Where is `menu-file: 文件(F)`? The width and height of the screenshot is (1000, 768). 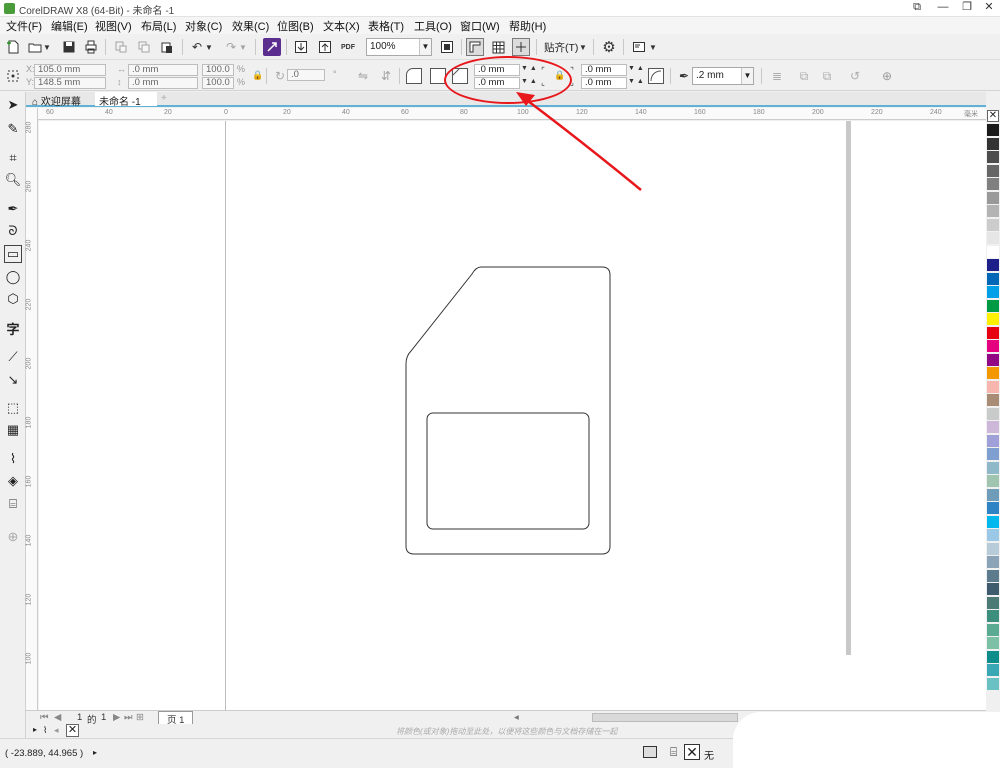
menu-file: 文件(F) is located at coordinates (24, 26).